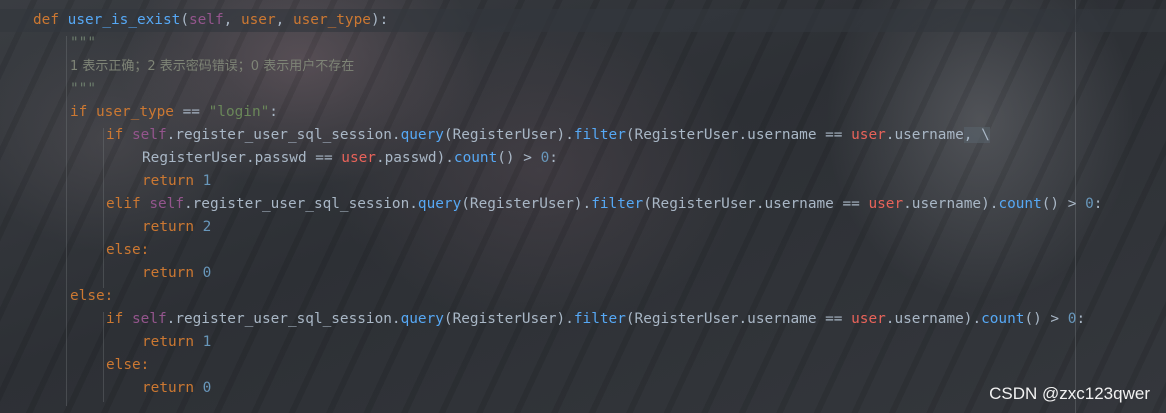 This screenshot has height=413, width=1166. I want to click on code-line: 1 表示正确；2 表示密码错误；0 表示用户不存在, so click(177, 66).